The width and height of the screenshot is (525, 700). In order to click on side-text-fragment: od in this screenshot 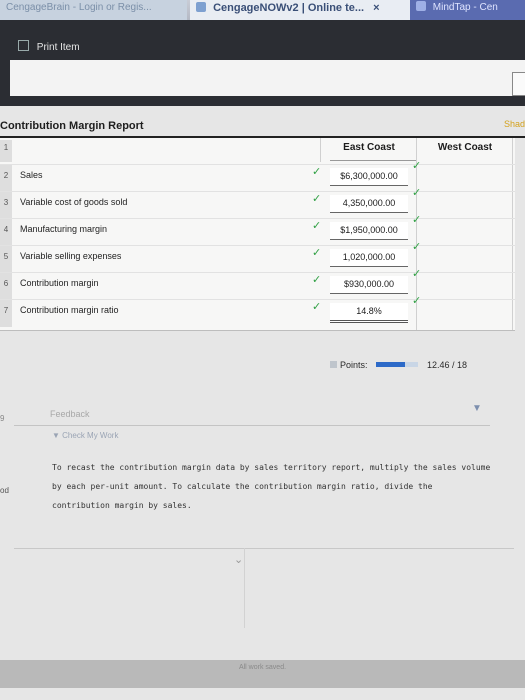, I will do `click(4, 490)`.